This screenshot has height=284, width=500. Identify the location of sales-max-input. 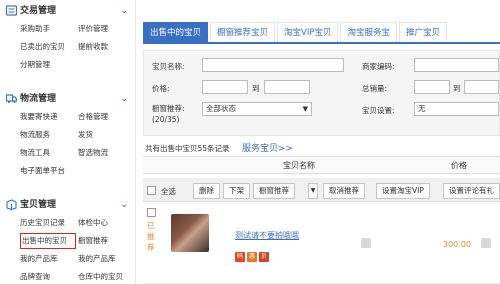
(481, 87).